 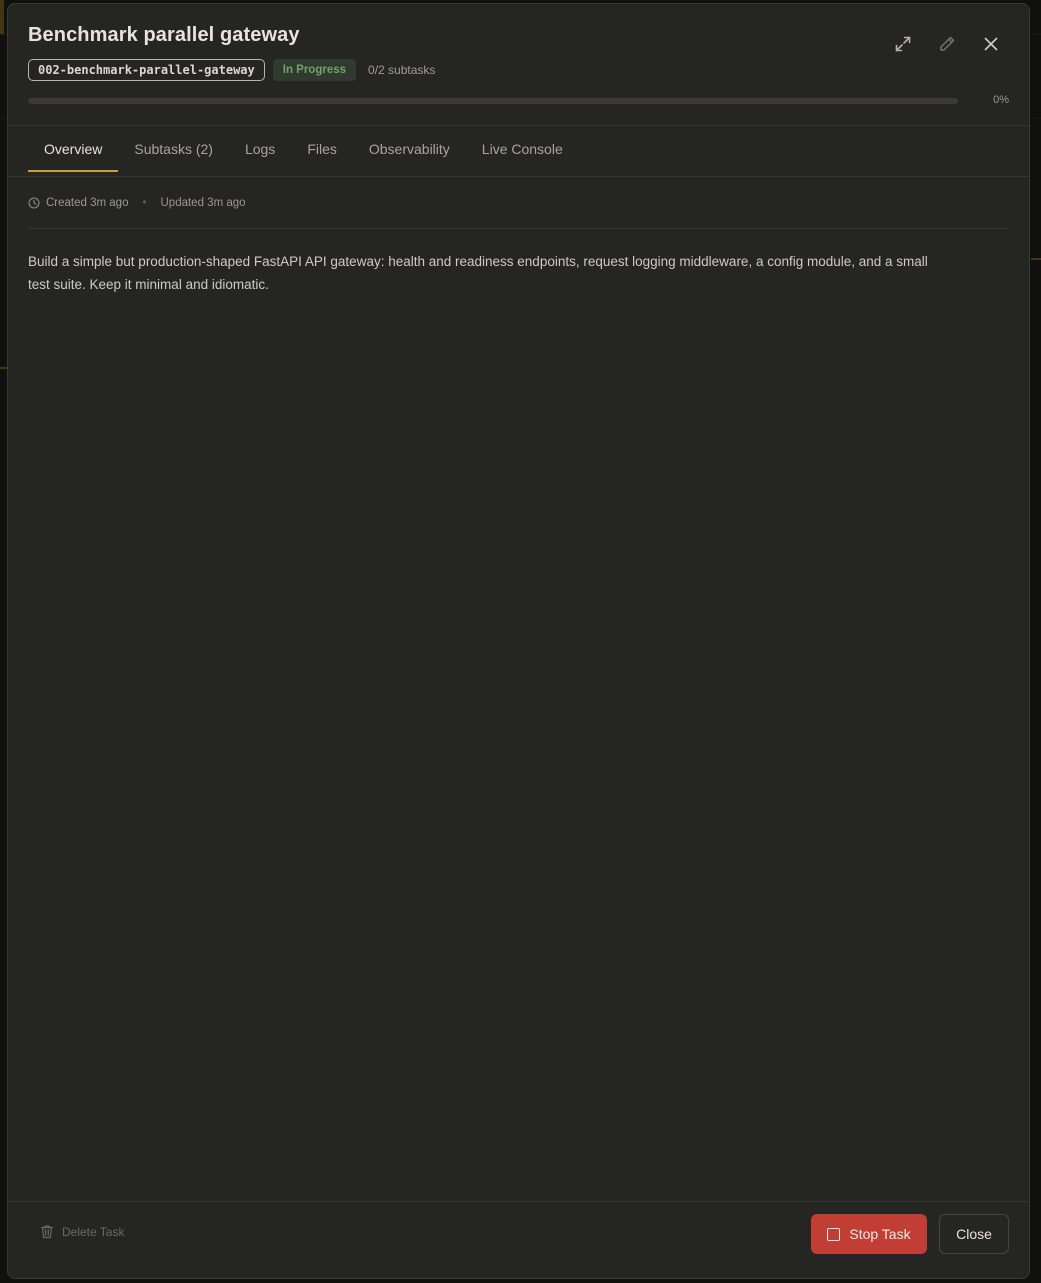 I want to click on trash-icon, so click(x=47, y=1232).